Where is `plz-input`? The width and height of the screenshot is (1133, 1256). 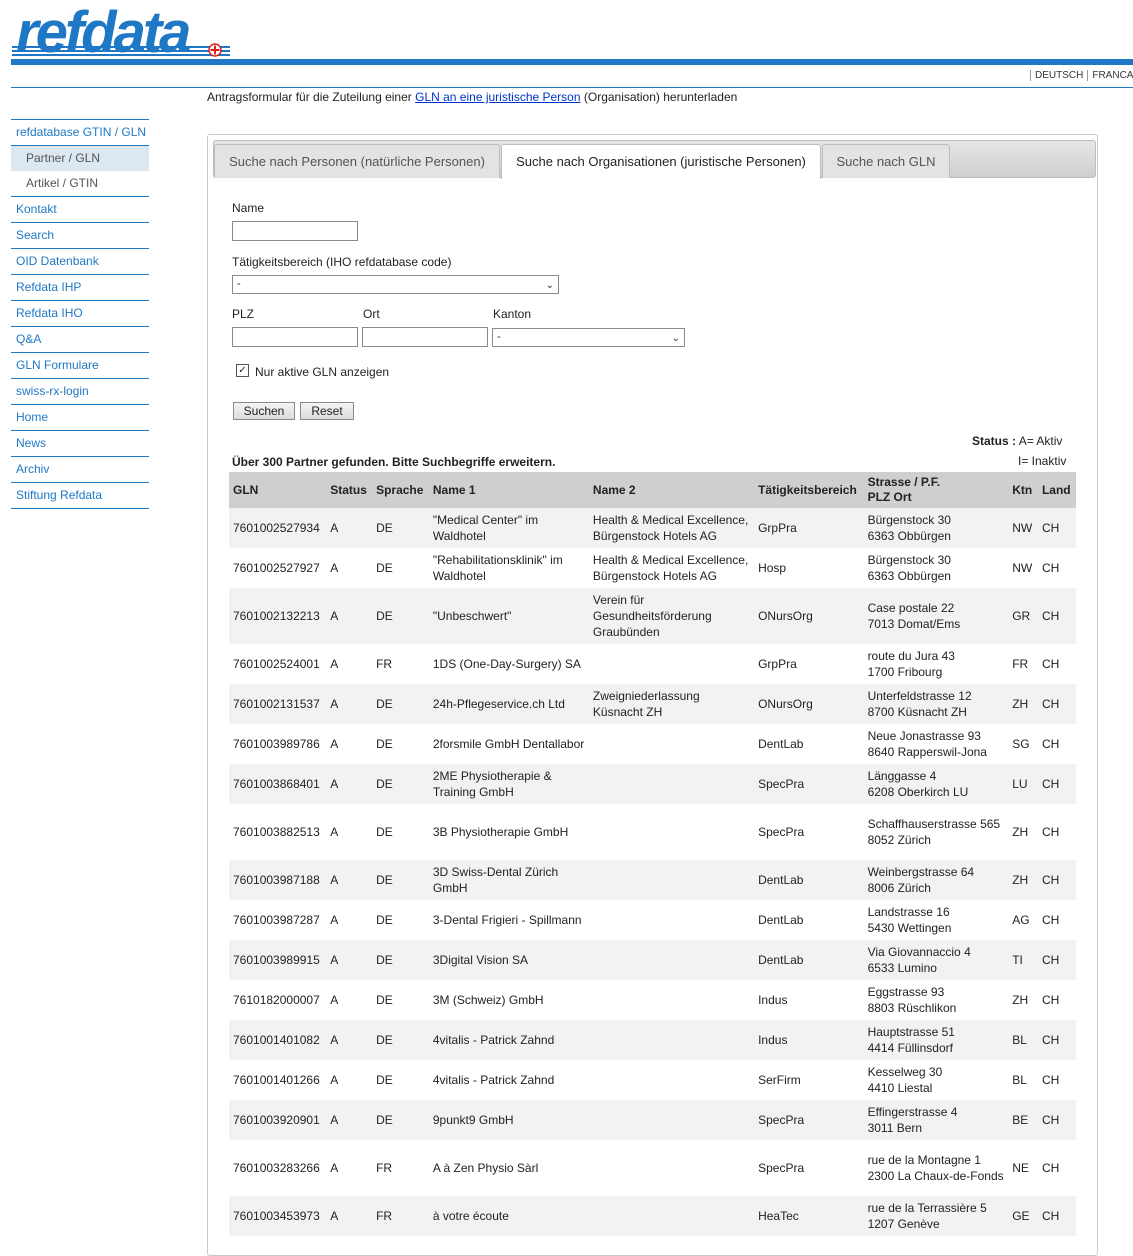
plz-input is located at coordinates (295, 337).